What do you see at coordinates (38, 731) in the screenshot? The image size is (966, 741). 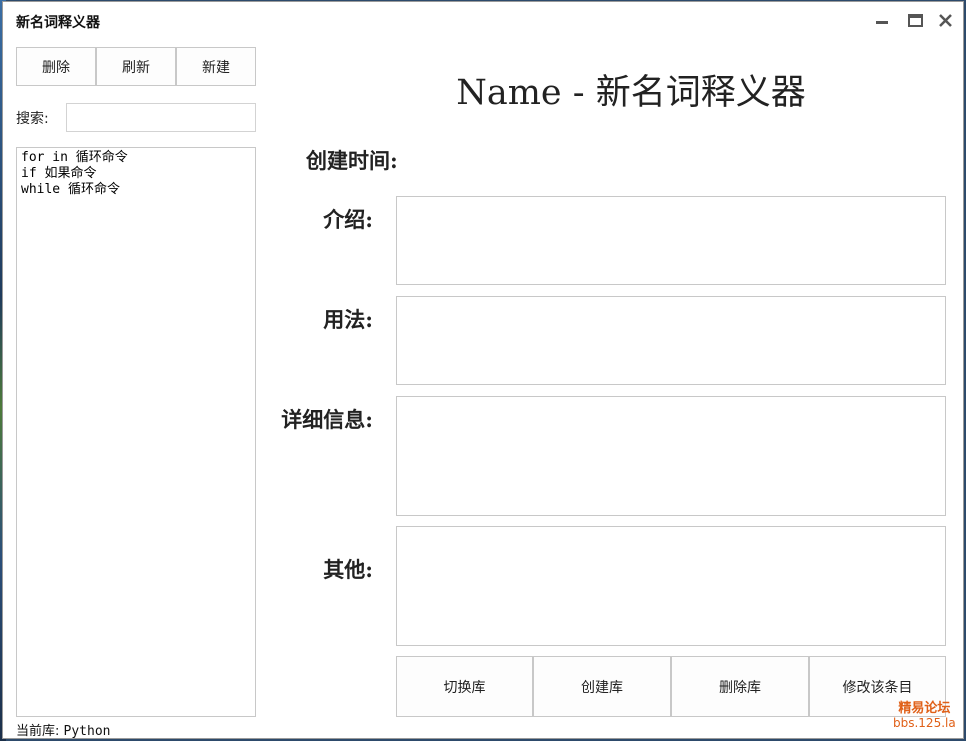 I see `status-label: 当前库:` at bounding box center [38, 731].